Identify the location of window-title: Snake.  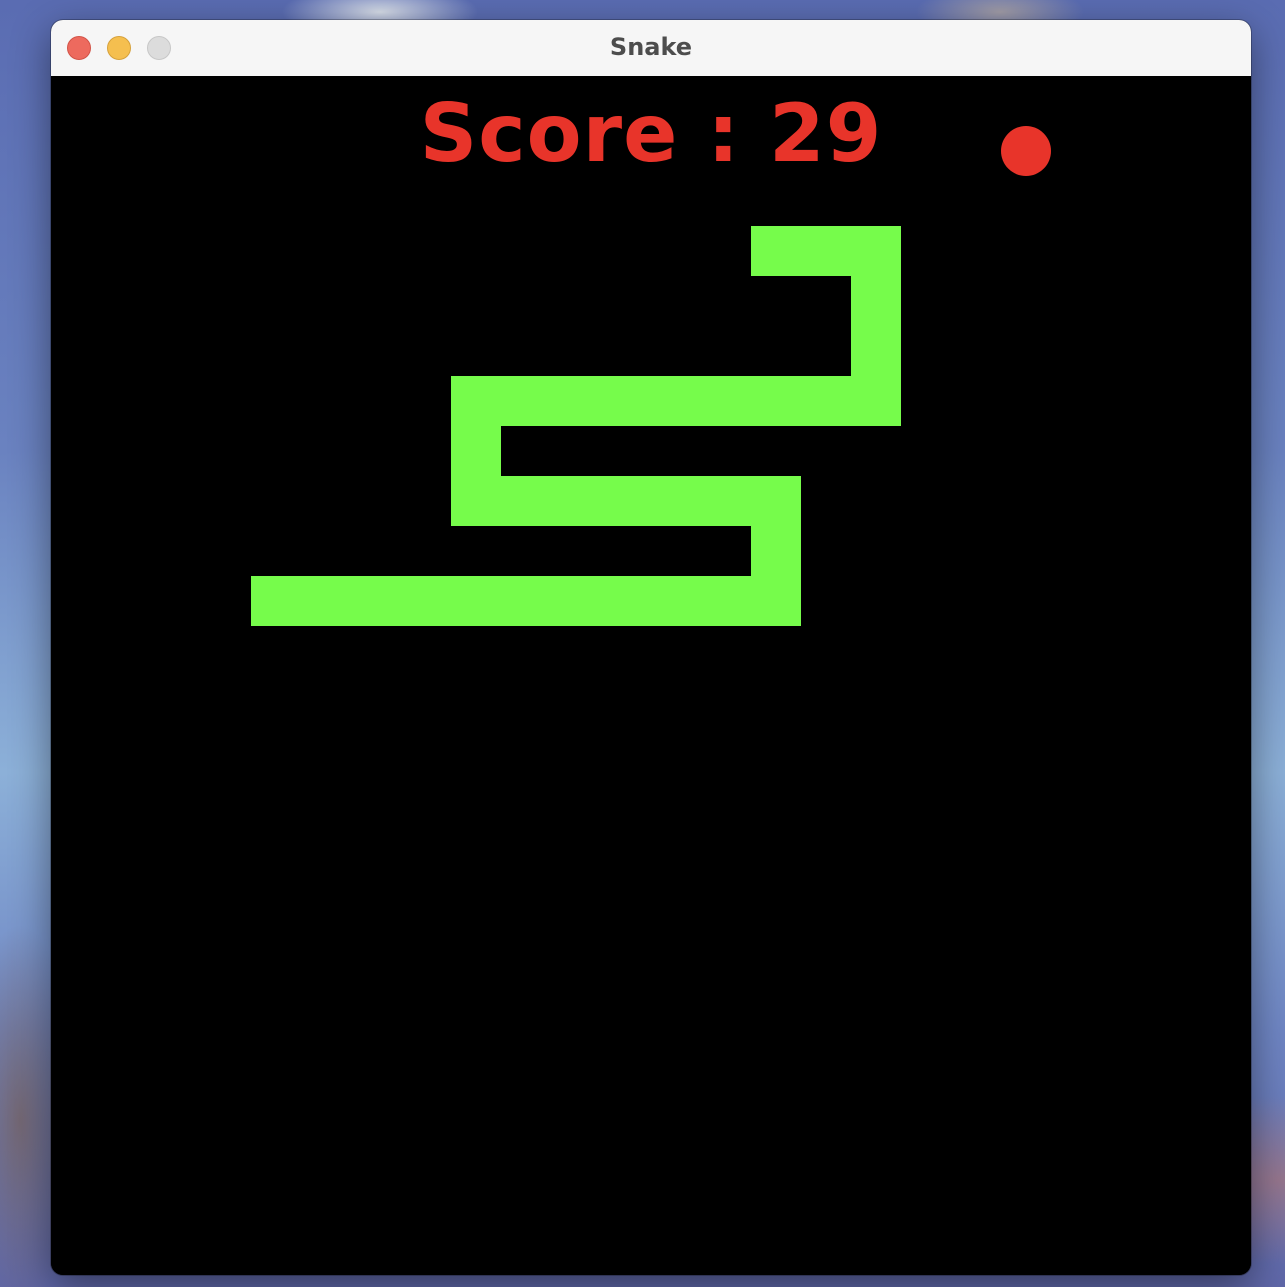
(651, 47).